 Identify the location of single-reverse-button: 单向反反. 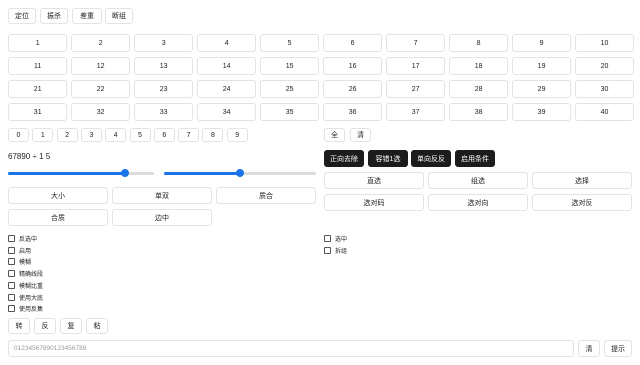
(431, 158).